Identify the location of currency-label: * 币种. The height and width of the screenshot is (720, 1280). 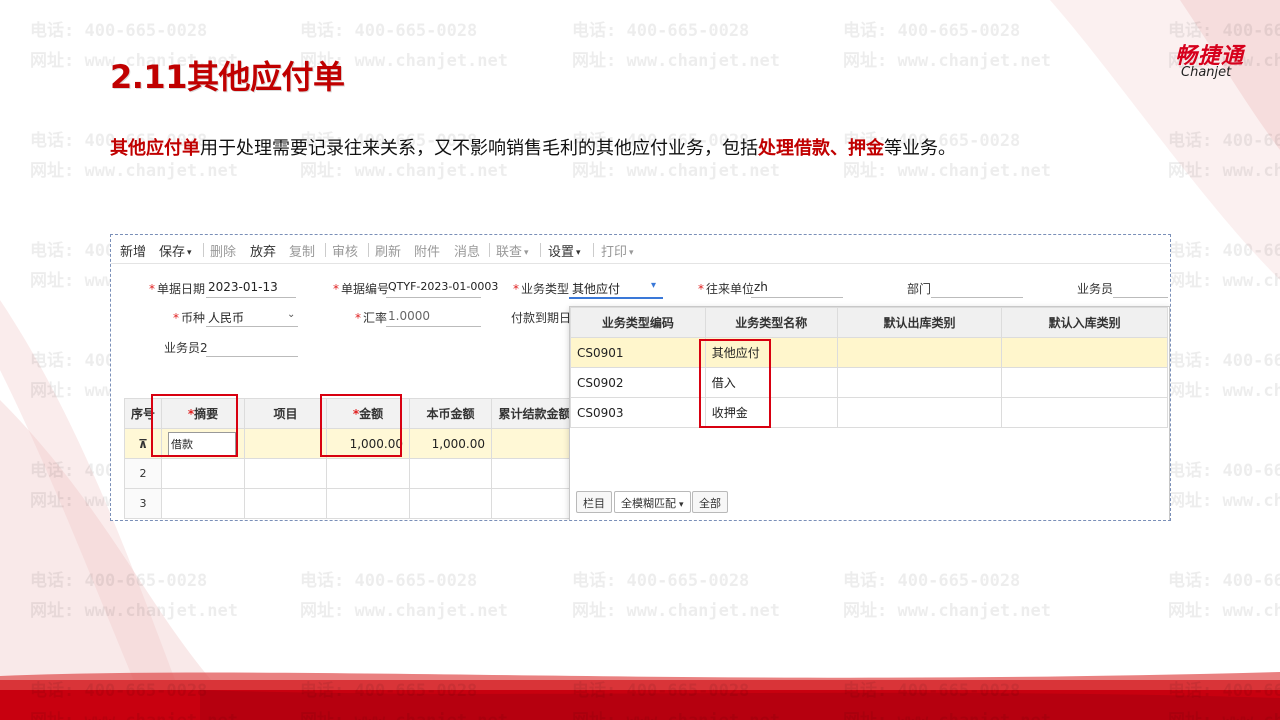
(189, 318).